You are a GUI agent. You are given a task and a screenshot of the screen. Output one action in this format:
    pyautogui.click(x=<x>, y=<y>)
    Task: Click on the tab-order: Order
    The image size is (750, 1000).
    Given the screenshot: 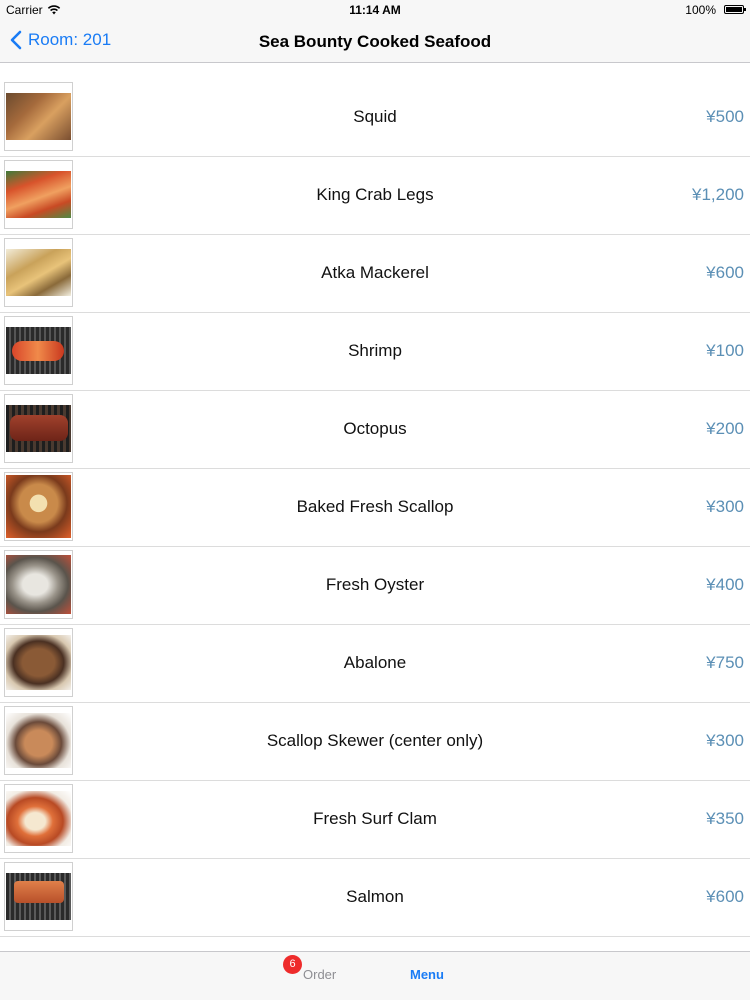 What is the action you would take?
    pyautogui.click(x=319, y=974)
    